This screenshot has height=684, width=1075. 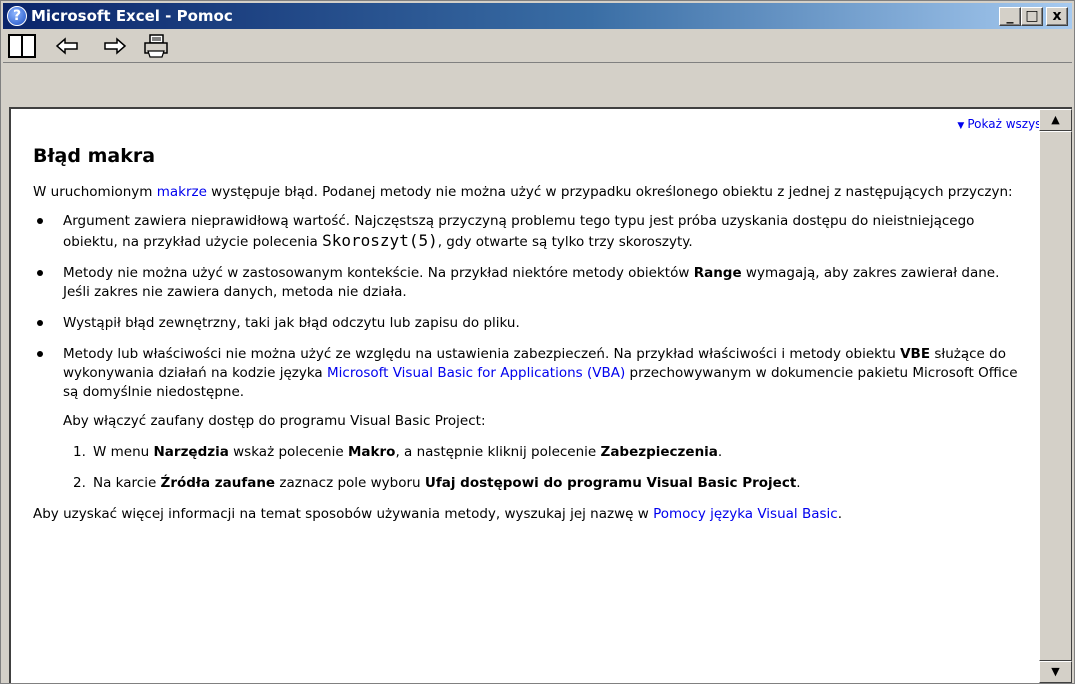 I want to click on maximize-button: □, so click(x=1032, y=16).